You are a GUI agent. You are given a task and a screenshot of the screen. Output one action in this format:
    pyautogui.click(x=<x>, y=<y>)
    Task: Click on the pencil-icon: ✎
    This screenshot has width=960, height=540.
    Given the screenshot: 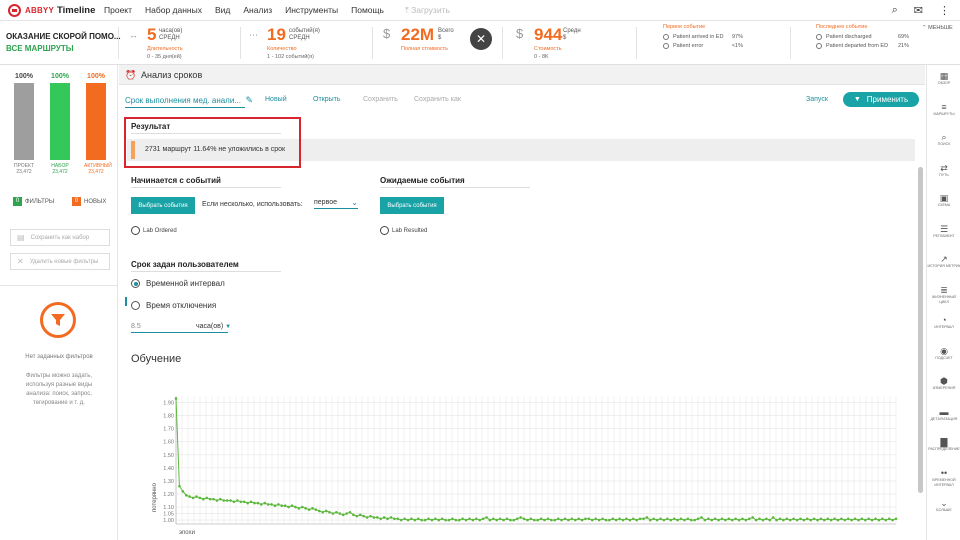 What is the action you would take?
    pyautogui.click(x=249, y=100)
    